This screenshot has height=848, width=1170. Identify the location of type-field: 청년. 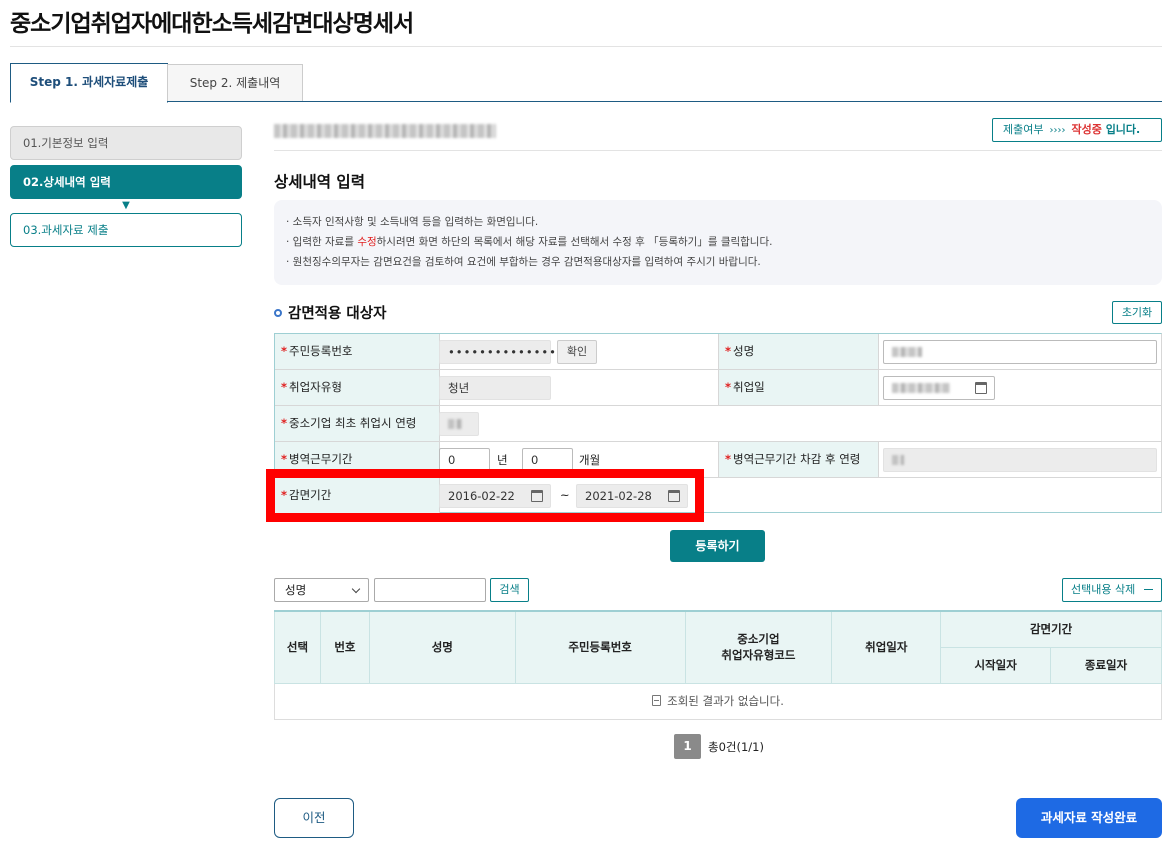
(495, 388).